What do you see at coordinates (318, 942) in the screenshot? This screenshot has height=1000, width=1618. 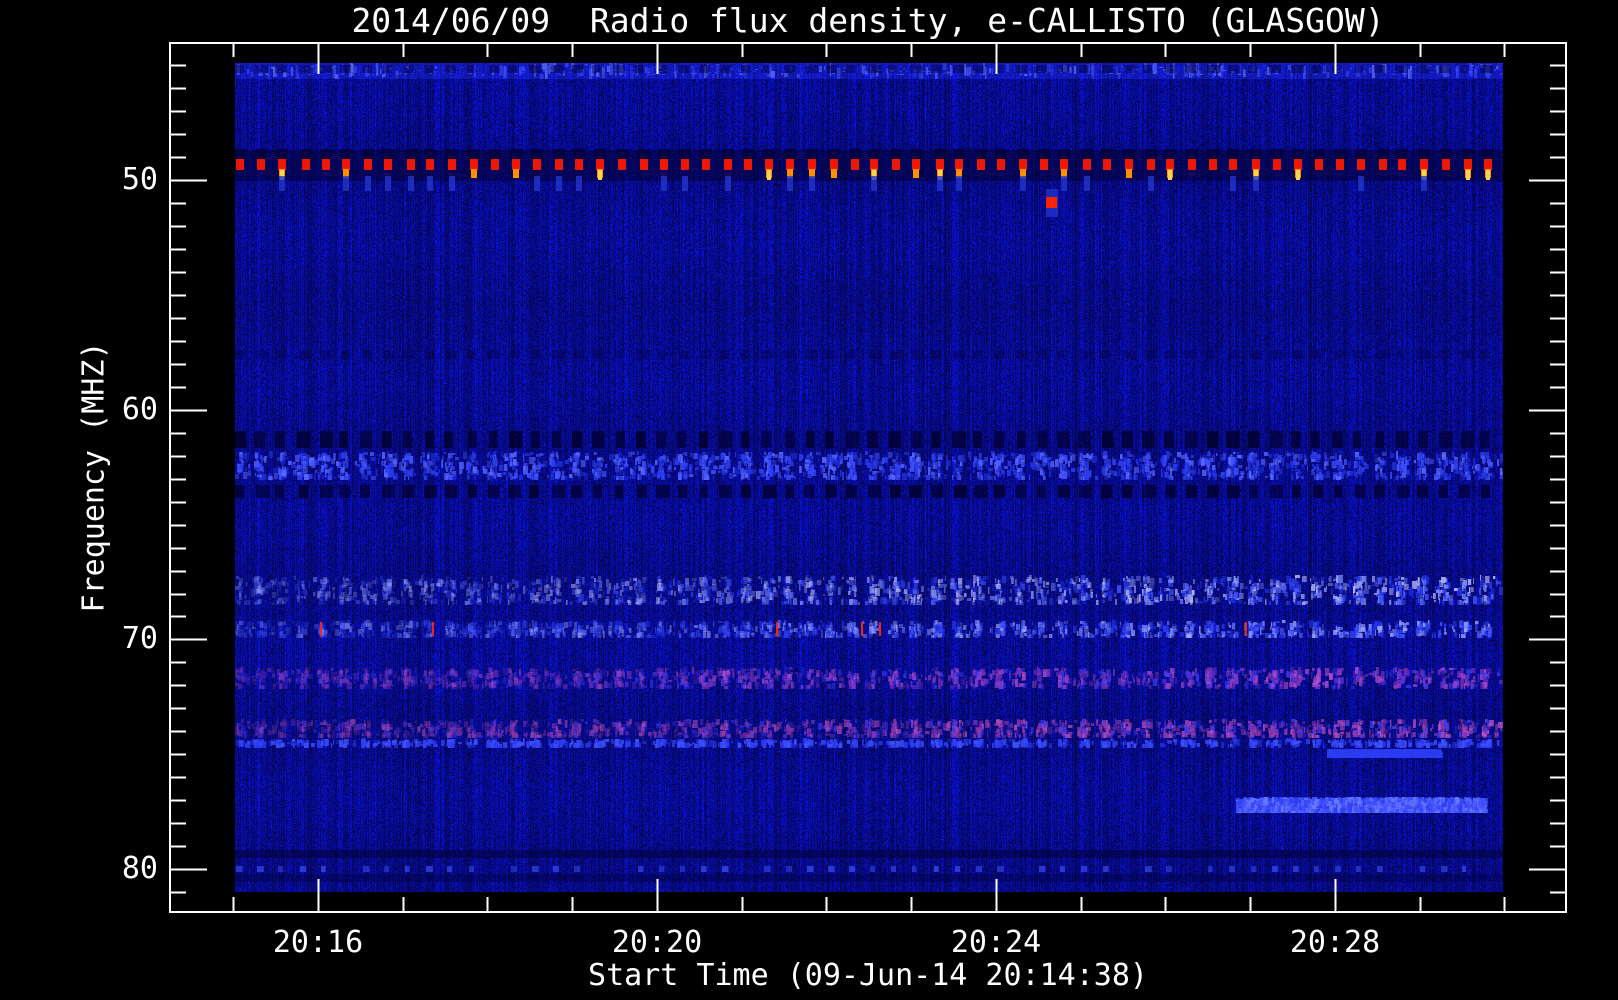 I see `x-tick-label: 20:16` at bounding box center [318, 942].